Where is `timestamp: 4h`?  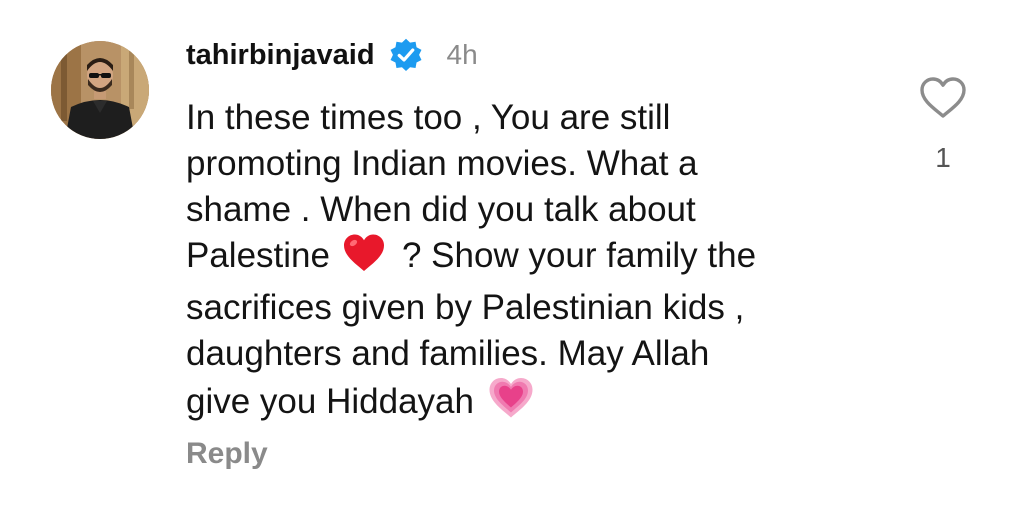 timestamp: 4h is located at coordinates (462, 54).